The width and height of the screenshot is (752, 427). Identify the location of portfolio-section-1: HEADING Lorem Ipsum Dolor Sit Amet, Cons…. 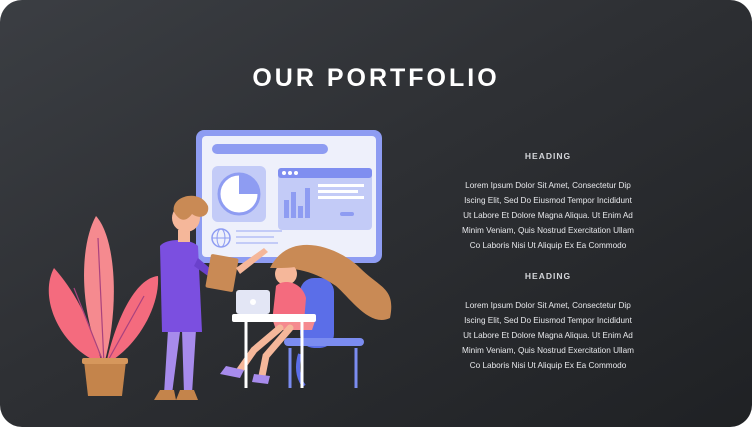
(548, 202).